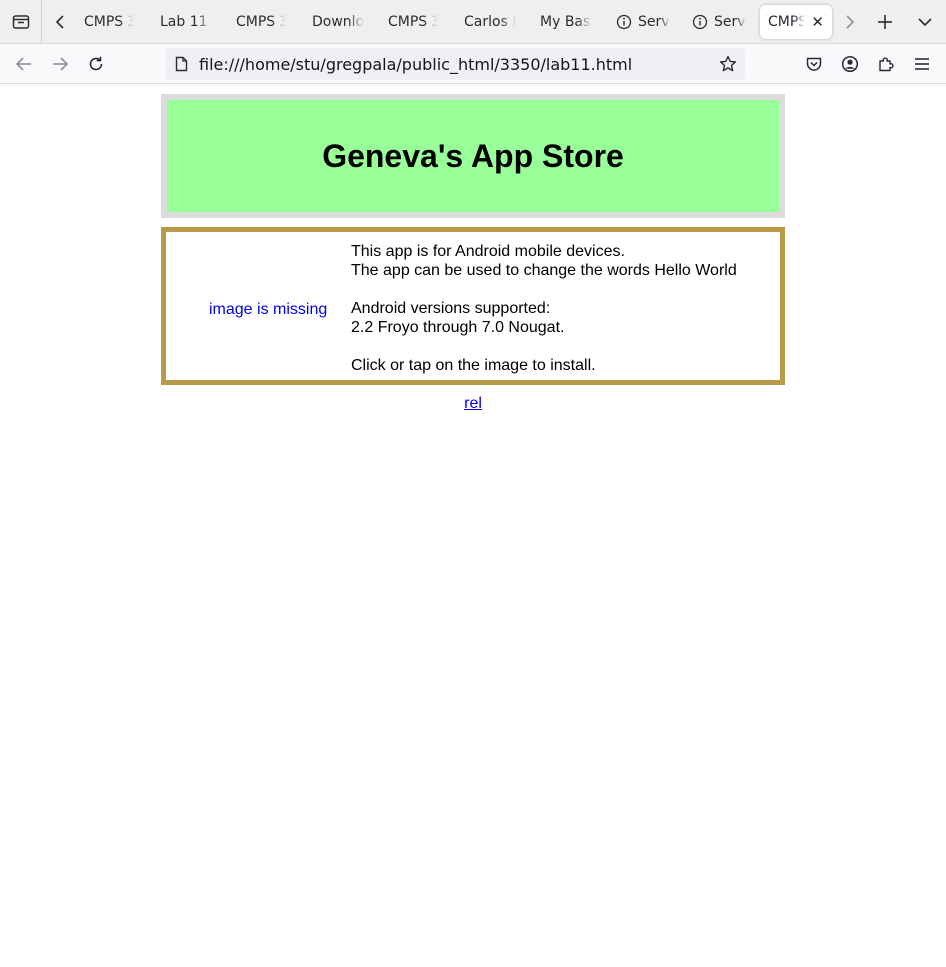  What do you see at coordinates (268, 310) in the screenshot?
I see `app-image-link: image is missing` at bounding box center [268, 310].